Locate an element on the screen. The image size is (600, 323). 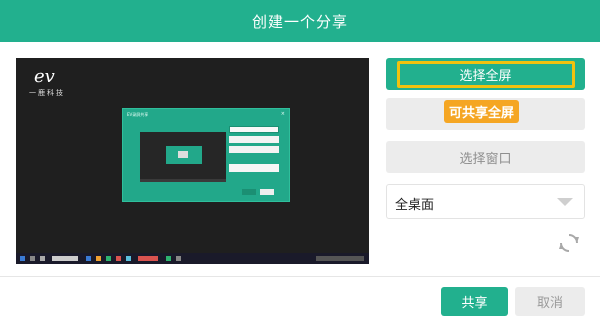
inner-window-share-button is located at coordinates (249, 192).